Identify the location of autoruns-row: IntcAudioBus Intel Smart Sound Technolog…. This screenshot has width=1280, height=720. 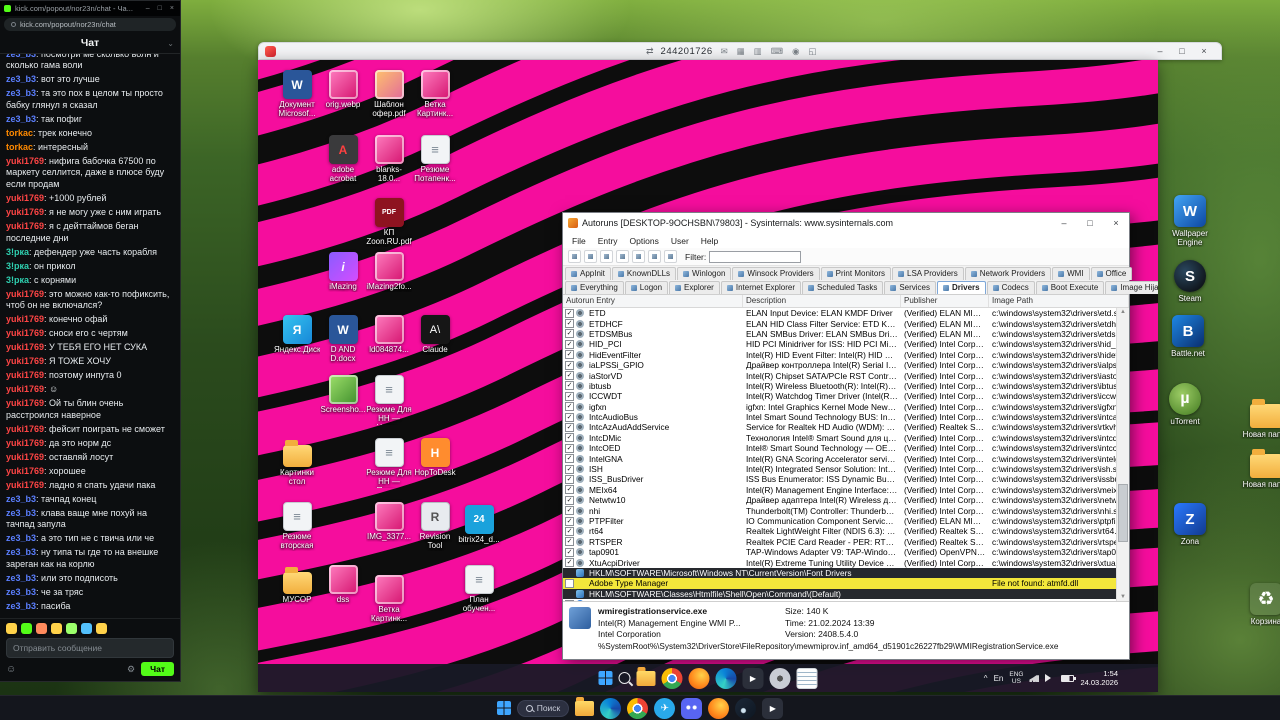
(839, 417).